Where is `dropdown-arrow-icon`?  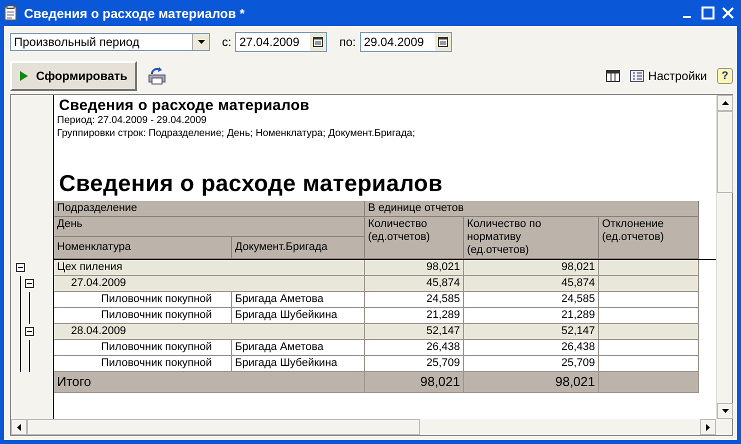
dropdown-arrow-icon is located at coordinates (201, 42).